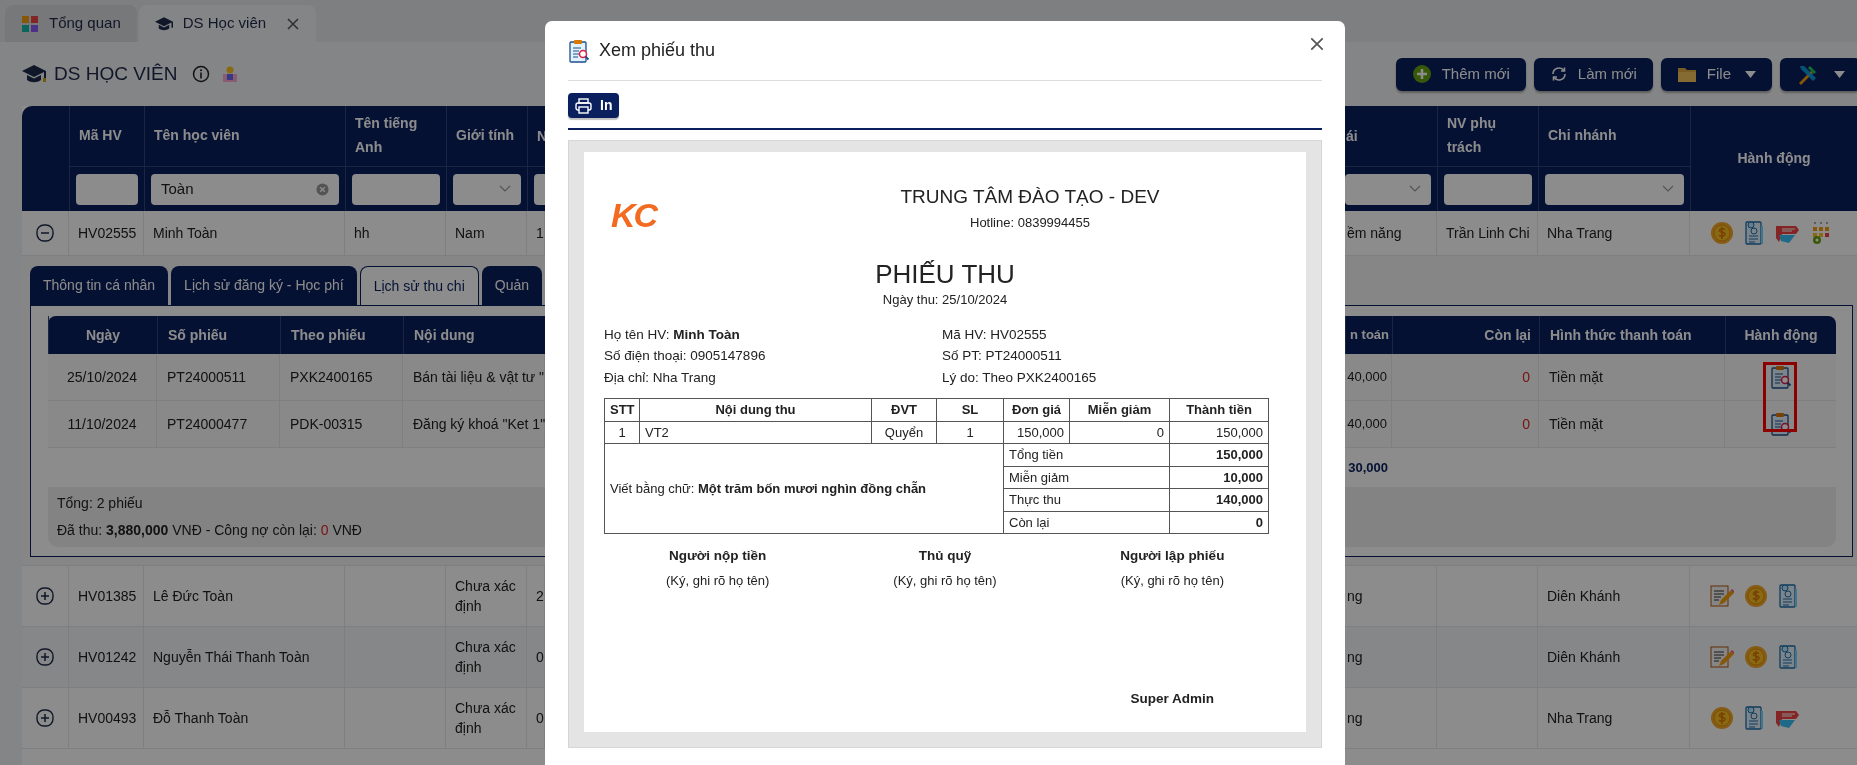  What do you see at coordinates (1172, 556) in the screenshot?
I see `signature-role: Người lập phiếu` at bounding box center [1172, 556].